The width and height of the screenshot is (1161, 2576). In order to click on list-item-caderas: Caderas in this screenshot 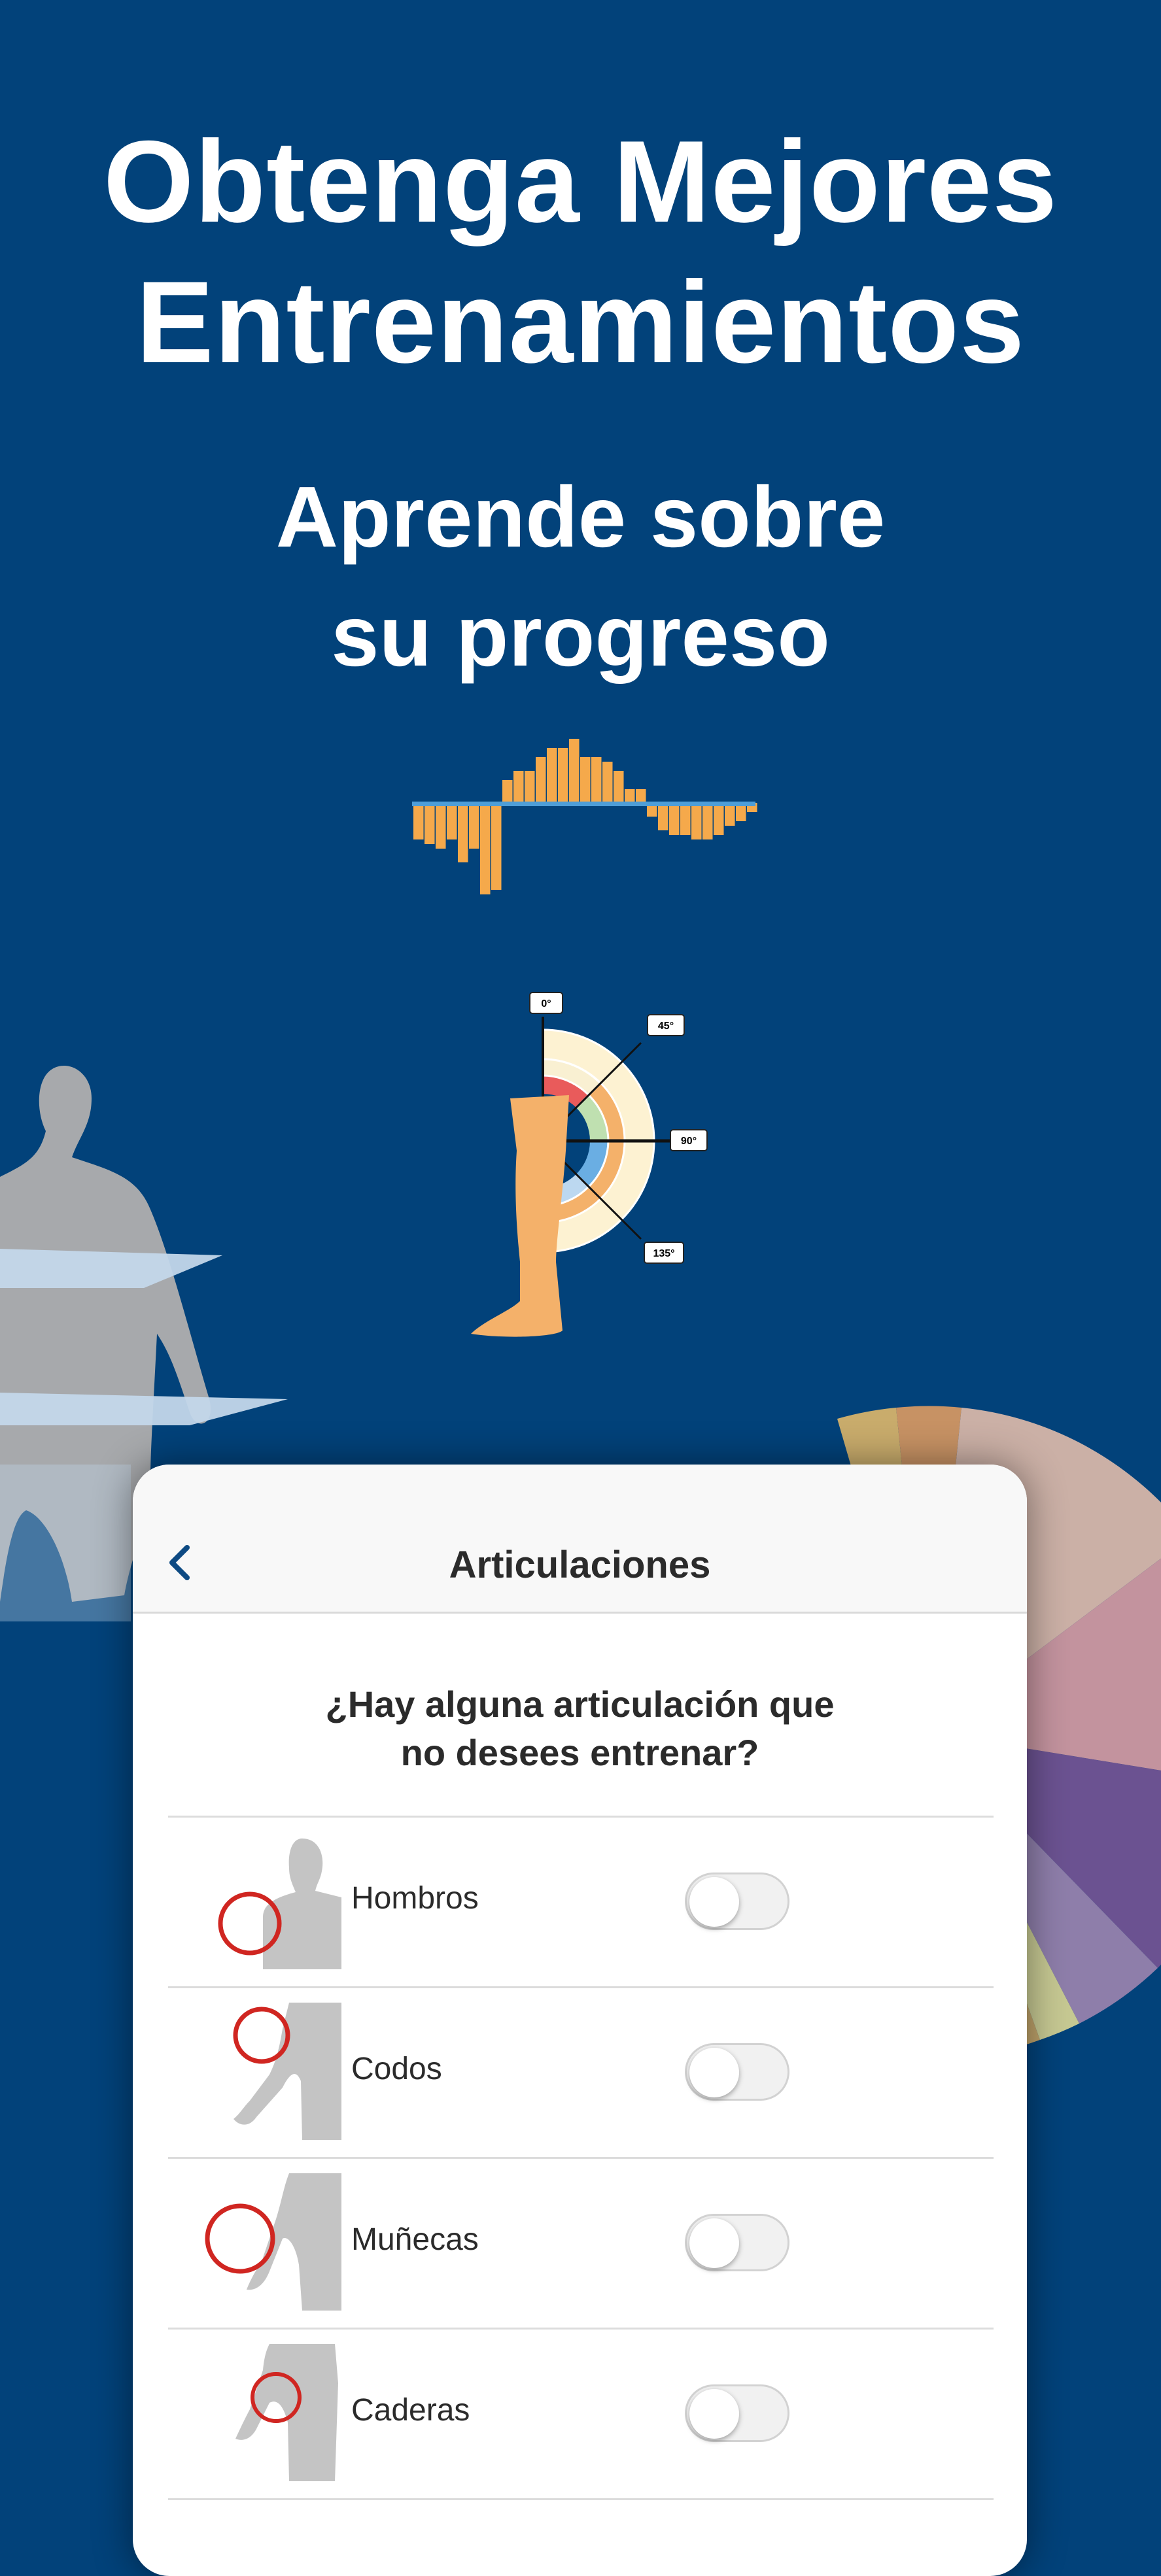, I will do `click(581, 2414)`.